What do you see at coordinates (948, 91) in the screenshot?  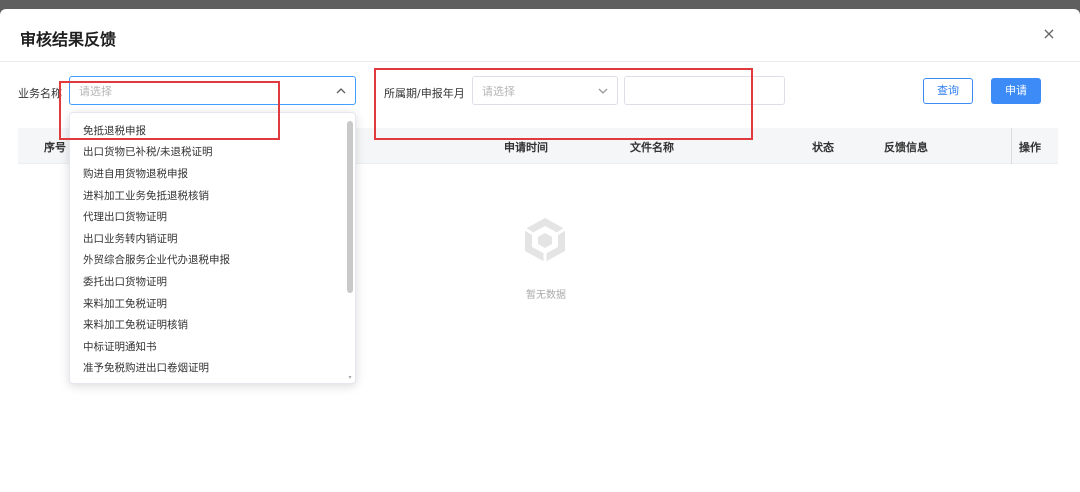 I see `query-button: 查询` at bounding box center [948, 91].